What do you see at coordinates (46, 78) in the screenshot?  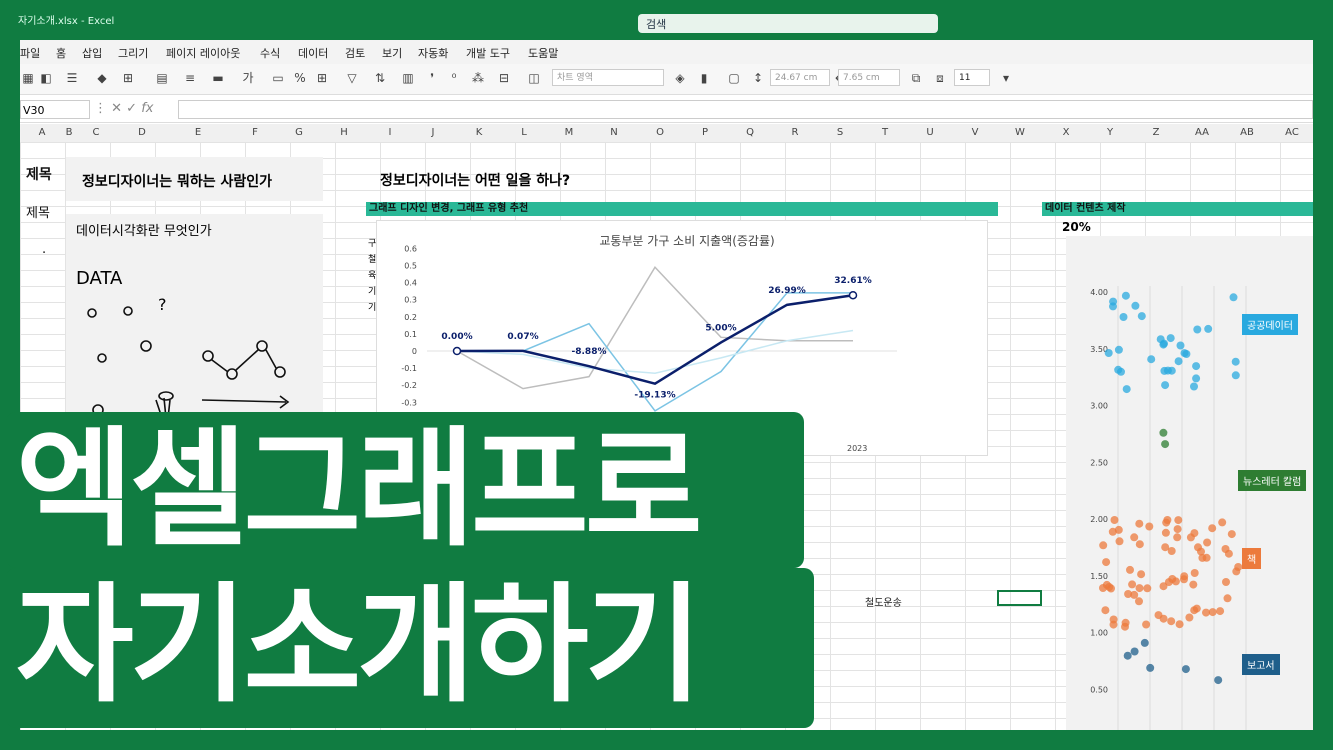 I see `shape-fill-icon: ◧` at bounding box center [46, 78].